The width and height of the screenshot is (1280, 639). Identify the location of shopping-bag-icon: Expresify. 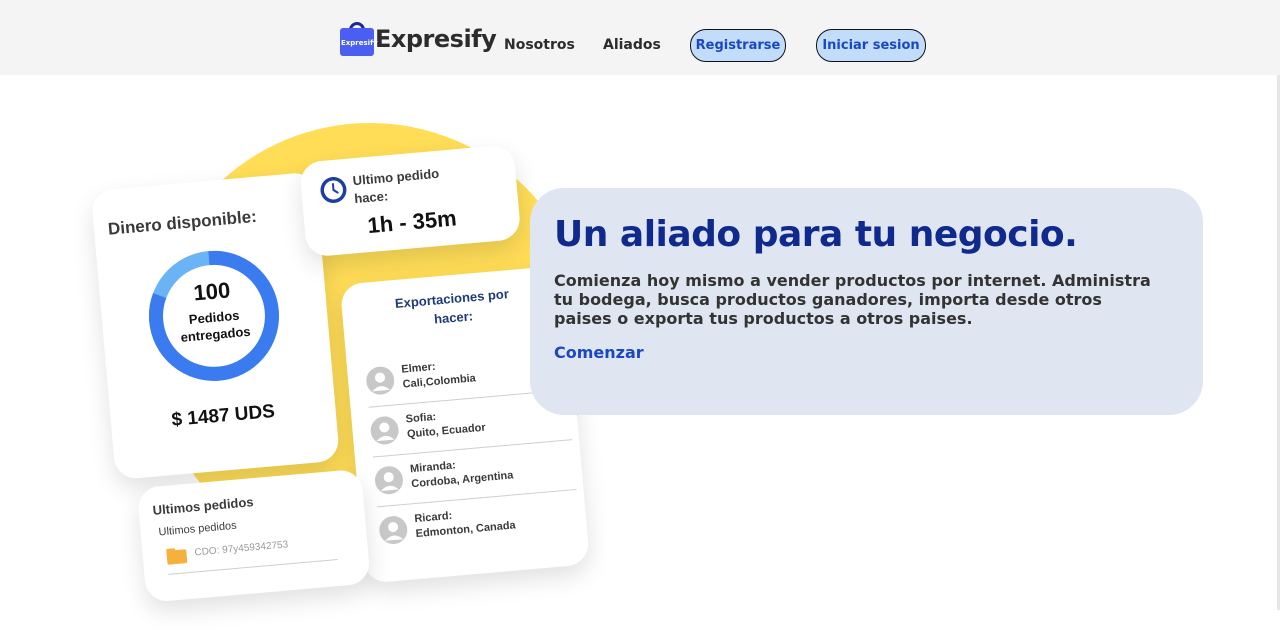
(359, 39).